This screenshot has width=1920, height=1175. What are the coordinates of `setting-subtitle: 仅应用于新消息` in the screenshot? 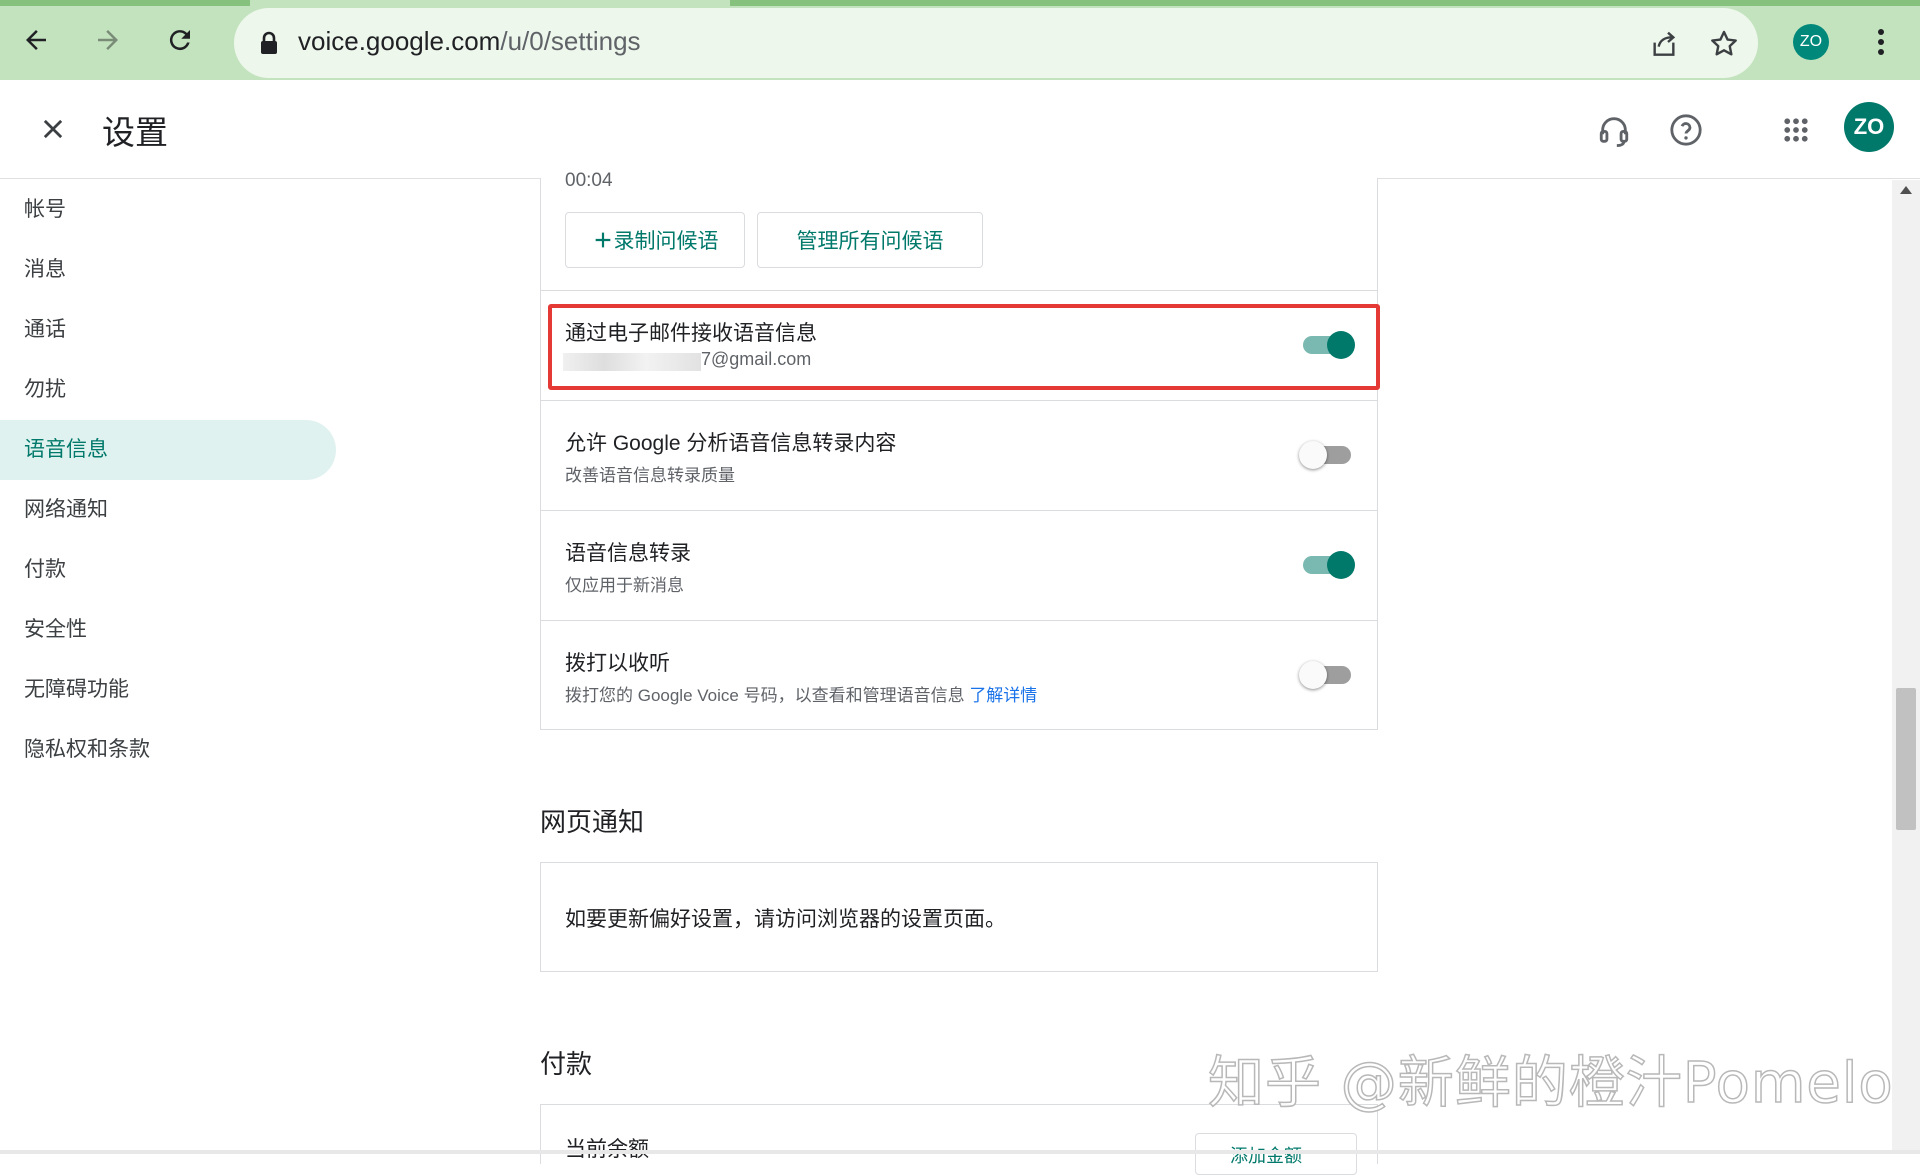 It's located at (624, 585).